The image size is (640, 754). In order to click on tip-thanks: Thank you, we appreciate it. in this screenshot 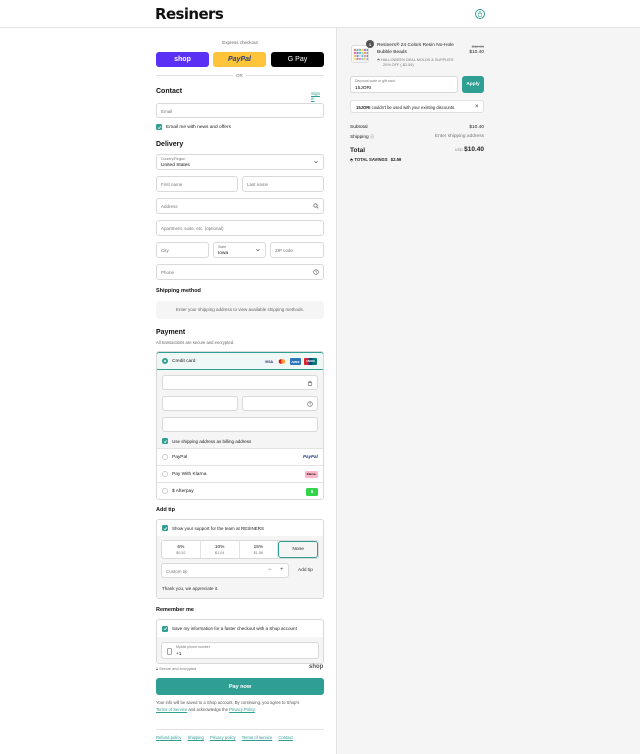, I will do `click(190, 588)`.